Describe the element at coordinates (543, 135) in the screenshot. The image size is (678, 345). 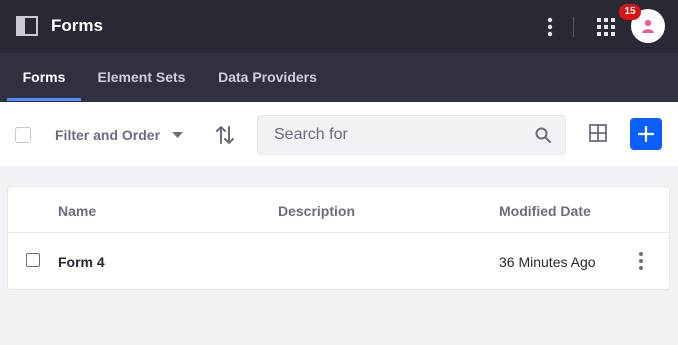
I see `search-icon` at that location.